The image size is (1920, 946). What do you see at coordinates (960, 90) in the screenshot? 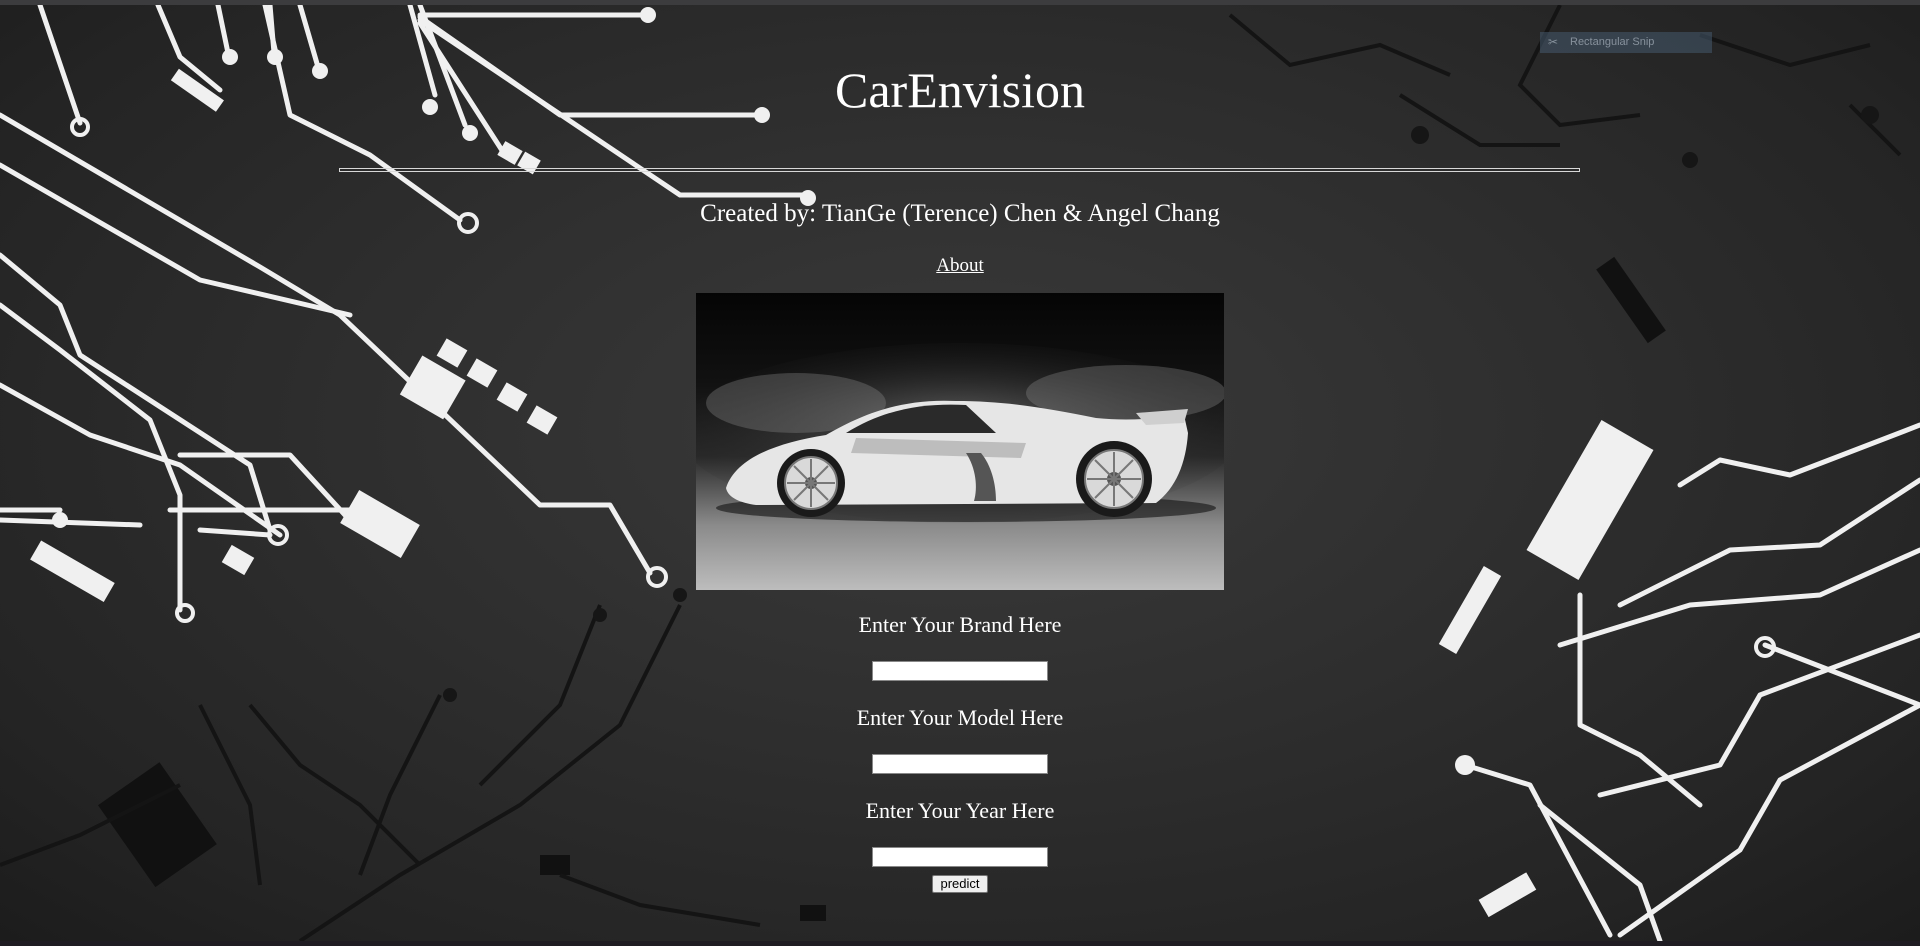
I see `page-title: CarEnvision` at bounding box center [960, 90].